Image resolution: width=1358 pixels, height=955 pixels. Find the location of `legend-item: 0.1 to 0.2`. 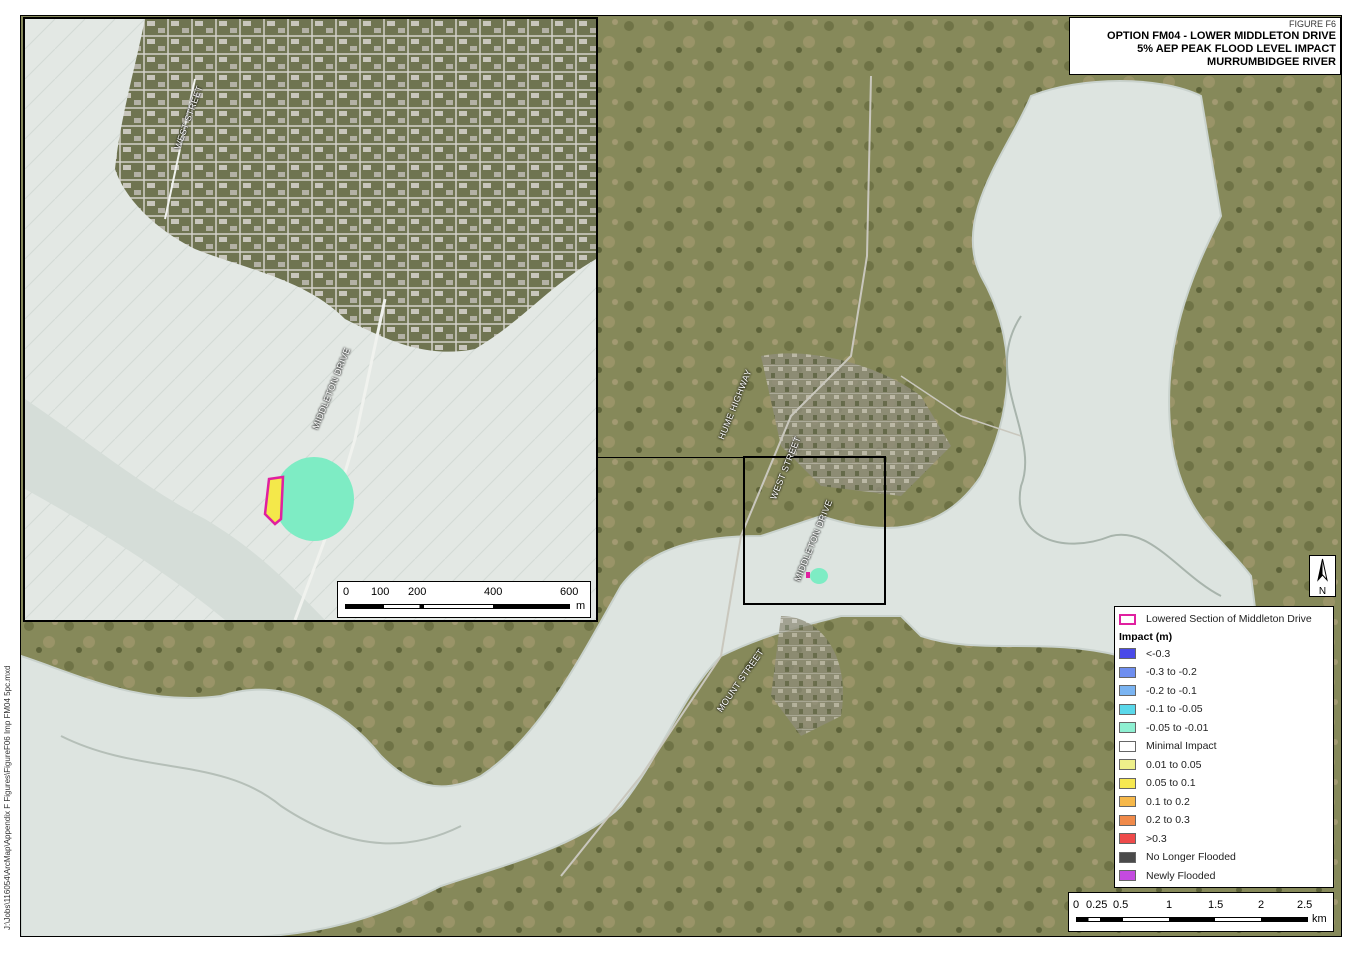

legend-item: 0.1 to 0.2 is located at coordinates (1224, 802).